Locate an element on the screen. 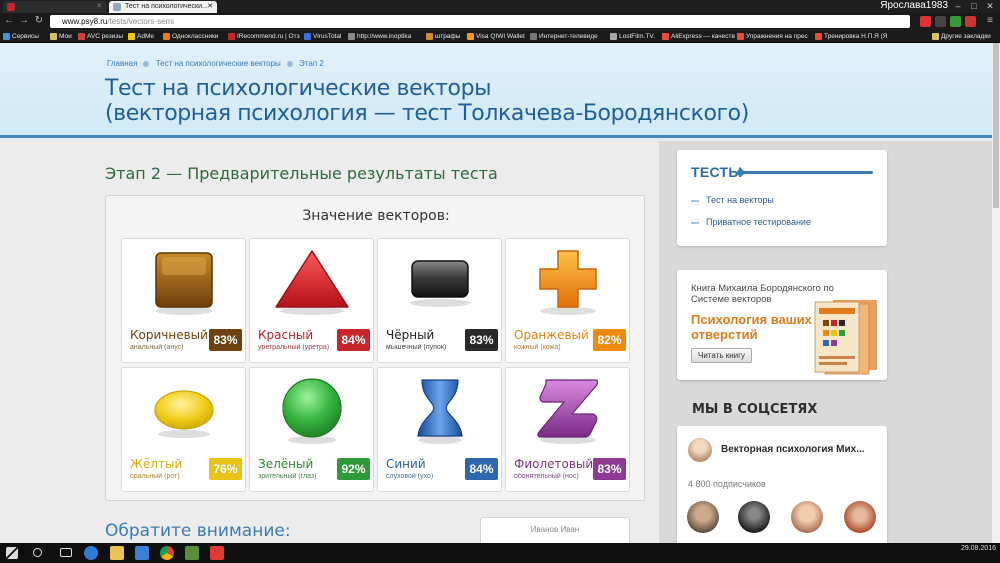 Image resolution: width=1000 pixels, height=563 pixels. app-icon is located at coordinates (192, 553).